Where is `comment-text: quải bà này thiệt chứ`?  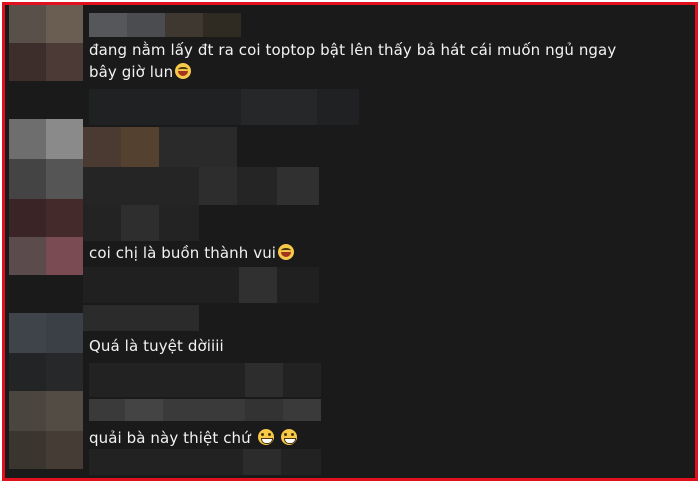 comment-text: quải bà này thiệt chứ is located at coordinates (193, 438).